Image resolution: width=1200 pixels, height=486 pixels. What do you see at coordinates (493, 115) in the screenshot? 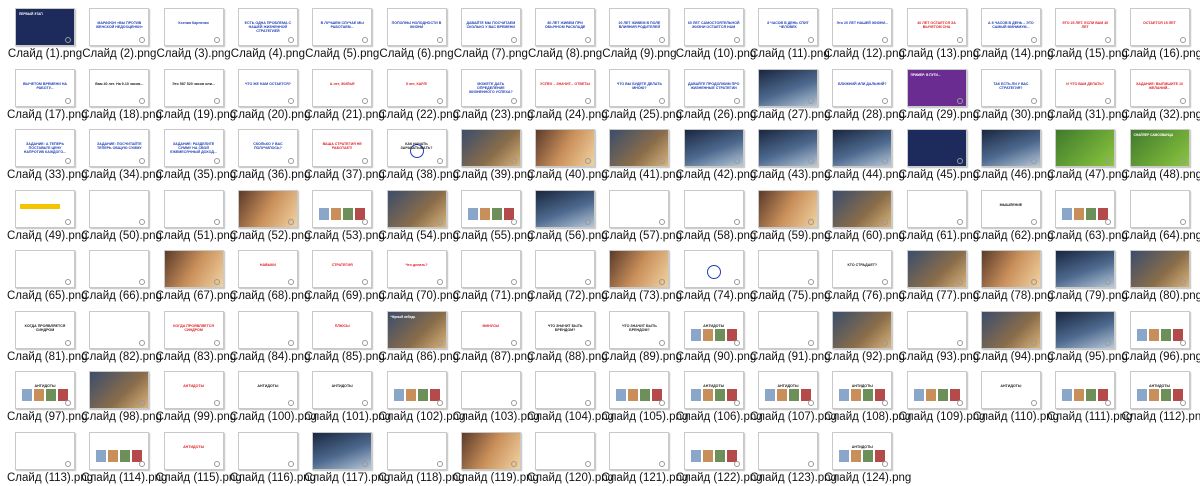
I see `file-name-label: Слайд (23).png` at bounding box center [493, 115].